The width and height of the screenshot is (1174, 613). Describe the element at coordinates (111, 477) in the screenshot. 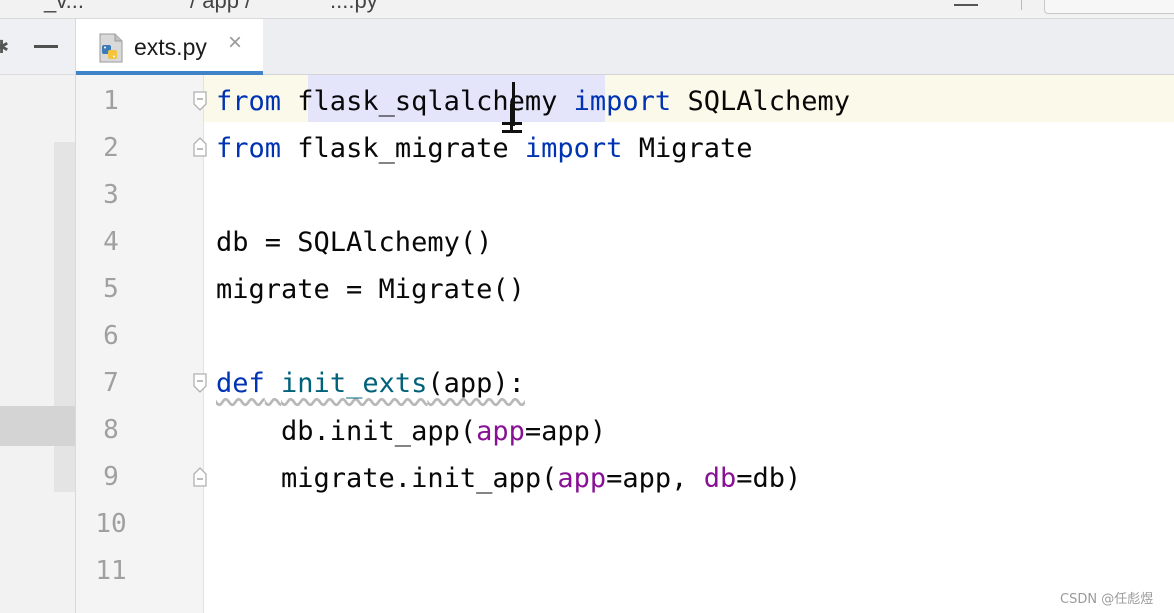

I see `line-number: 9` at that location.